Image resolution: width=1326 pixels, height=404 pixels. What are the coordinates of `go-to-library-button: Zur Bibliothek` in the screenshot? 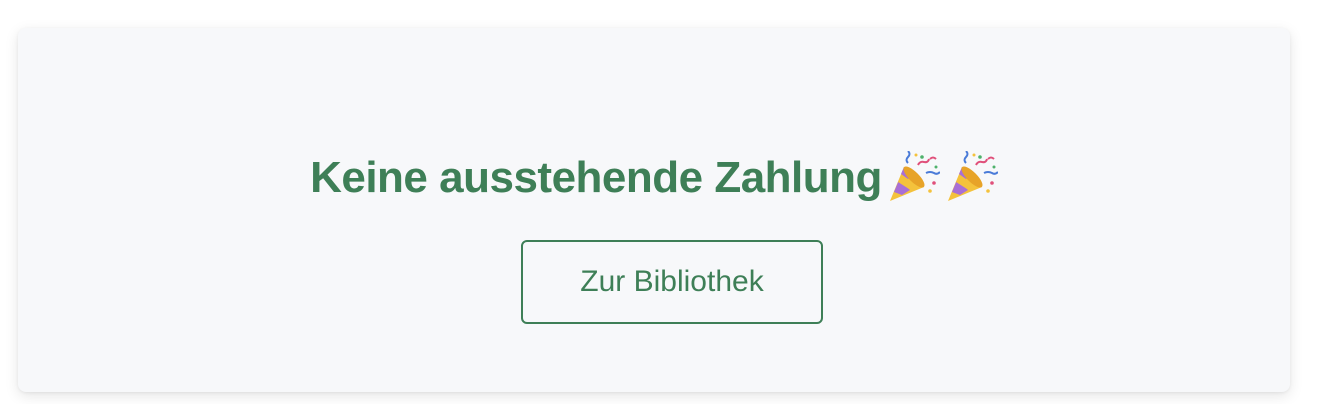 It's located at (672, 282).